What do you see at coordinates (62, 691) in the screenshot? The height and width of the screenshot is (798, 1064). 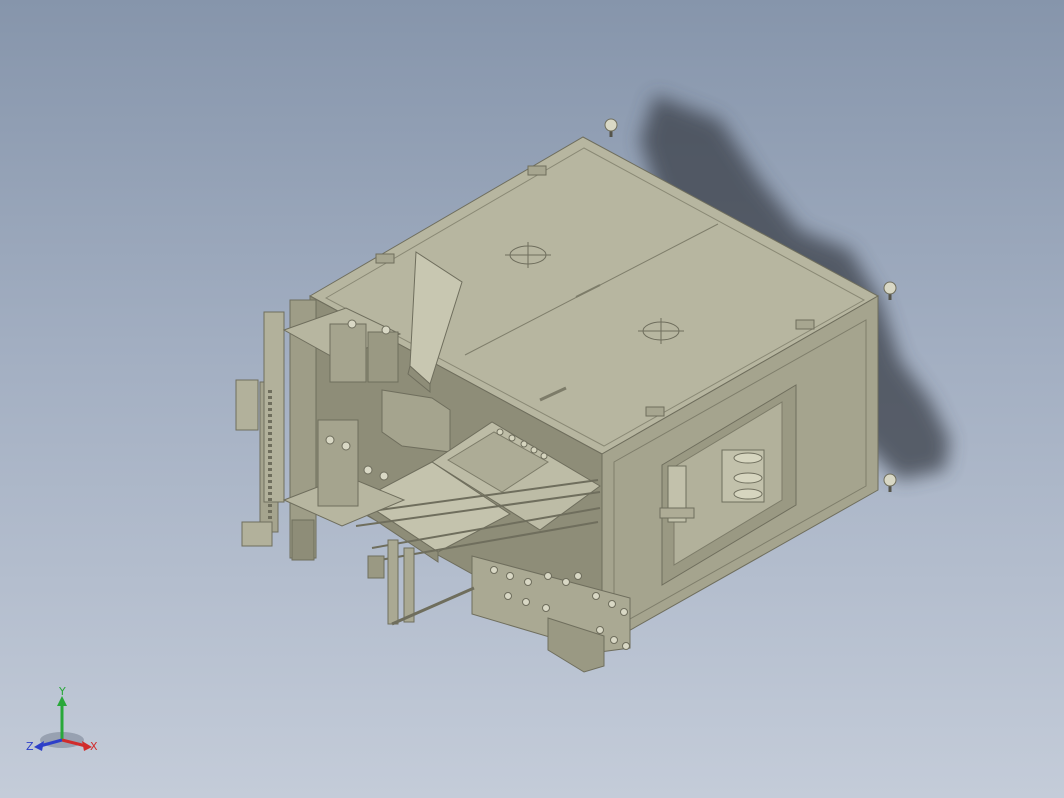 I see `y-axis-label: Y` at bounding box center [62, 691].